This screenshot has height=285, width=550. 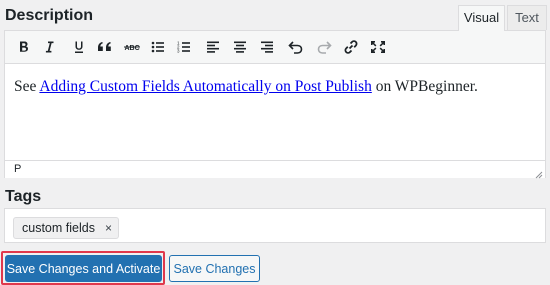 What do you see at coordinates (178, 51) in the screenshot?
I see `svg-text: 3` at bounding box center [178, 51].